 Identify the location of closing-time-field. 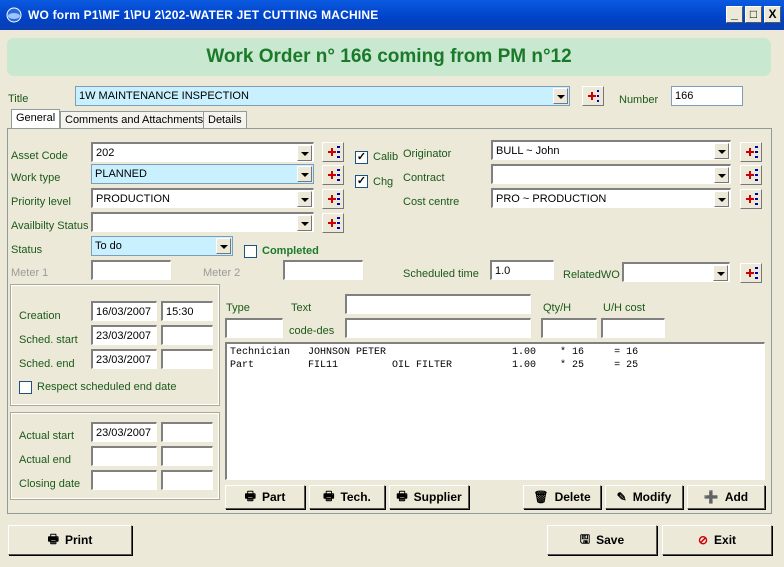
(187, 480).